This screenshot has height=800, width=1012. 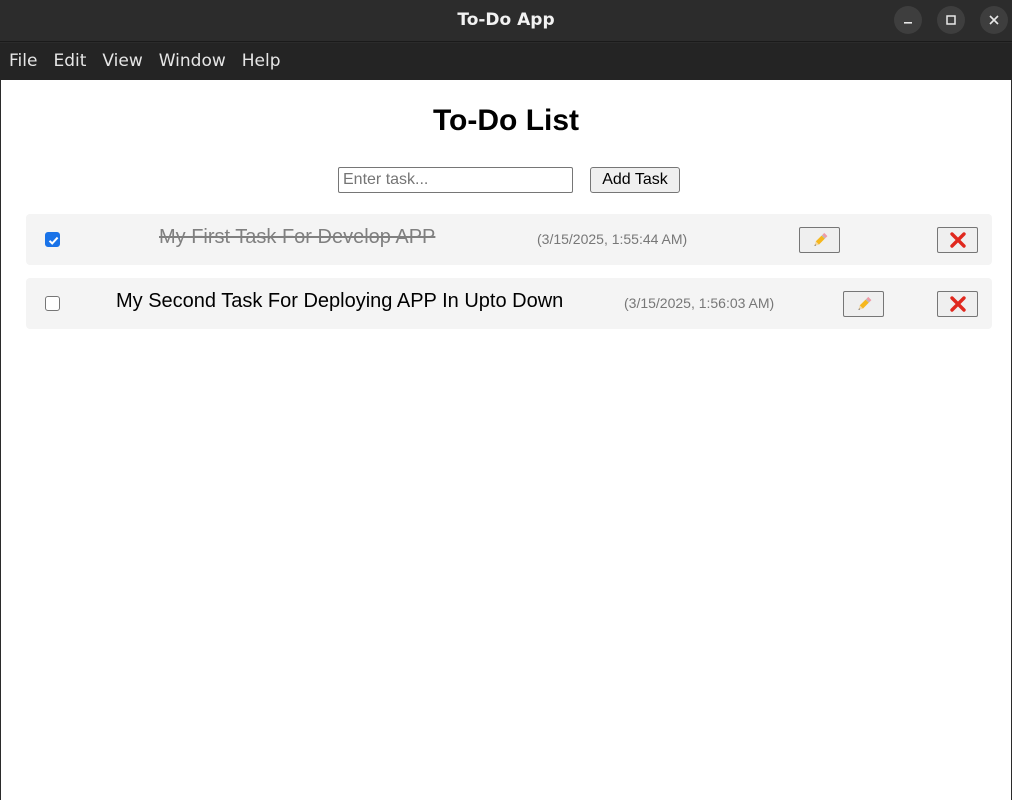 What do you see at coordinates (261, 61) in the screenshot?
I see `menu-help: Help` at bounding box center [261, 61].